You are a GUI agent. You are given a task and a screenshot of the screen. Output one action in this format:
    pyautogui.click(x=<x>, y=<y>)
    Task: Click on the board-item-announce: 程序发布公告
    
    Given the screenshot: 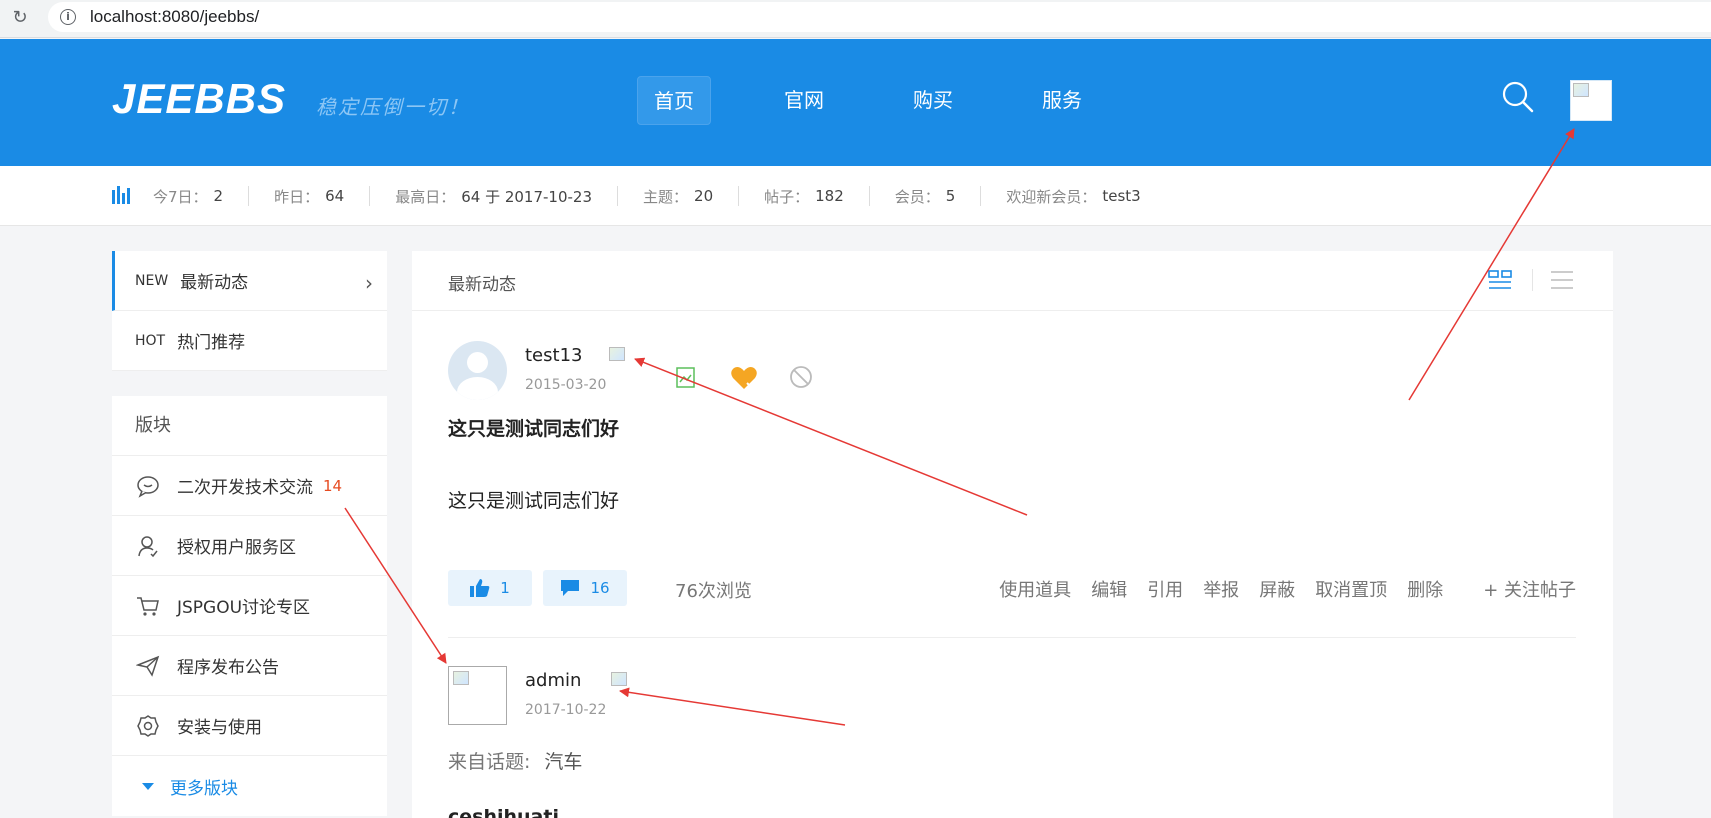 What is the action you would take?
    pyautogui.click(x=249, y=666)
    